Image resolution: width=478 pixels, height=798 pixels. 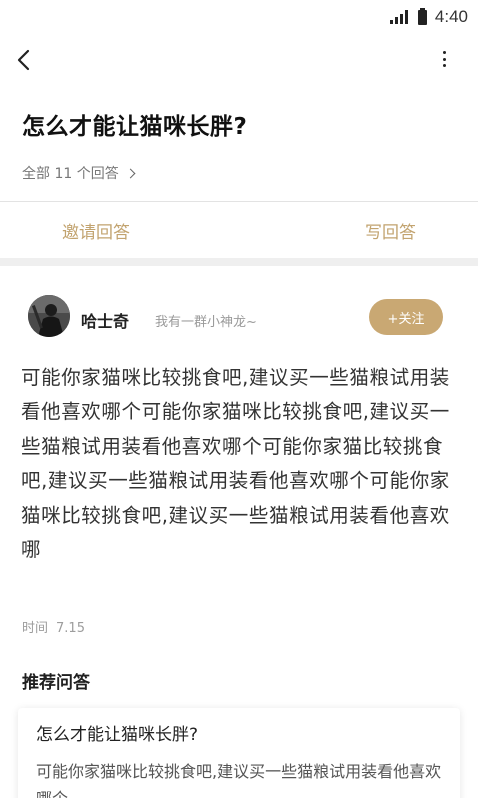 What do you see at coordinates (239, 230) in the screenshot?
I see `answer-actions: 邀请回答 写回答` at bounding box center [239, 230].